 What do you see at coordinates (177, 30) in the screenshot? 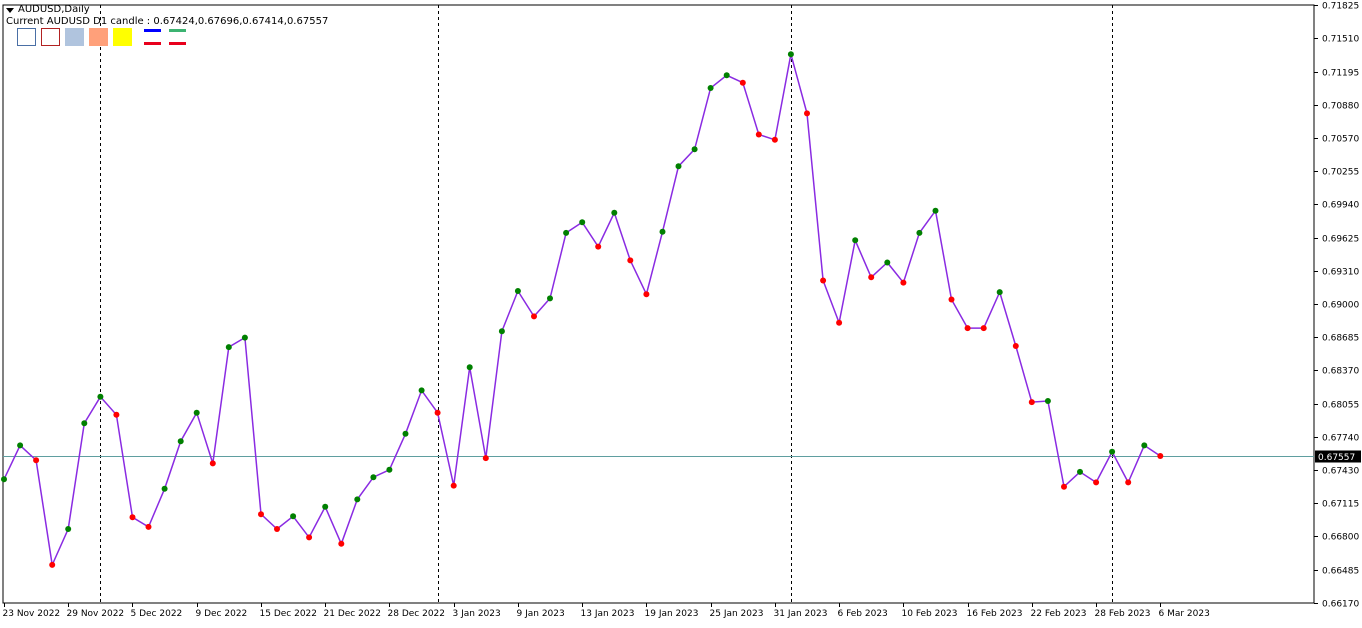
I see `green-line-style-icon` at bounding box center [177, 30].